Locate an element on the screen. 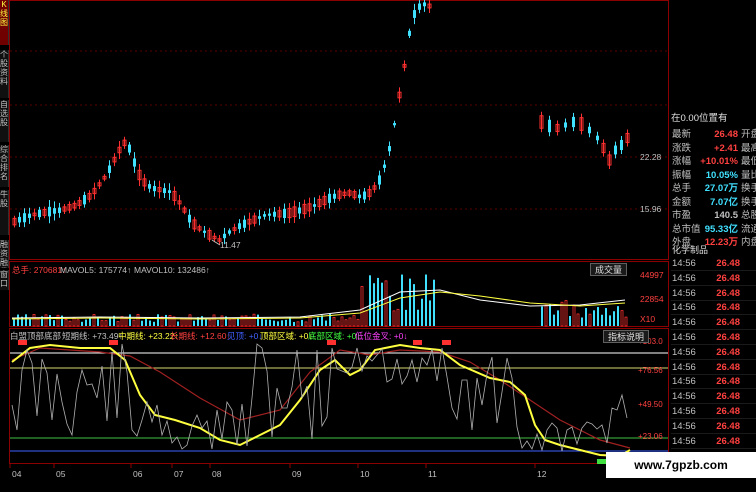  watermark: www.7gpzb.com is located at coordinates (681, 465).